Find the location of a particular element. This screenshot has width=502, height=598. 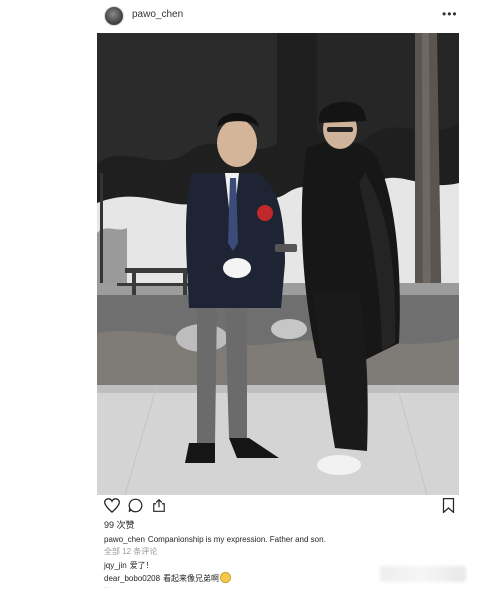

comment-row: dear_bobo0208 看起来像兄弟啊 is located at coordinates (168, 578).